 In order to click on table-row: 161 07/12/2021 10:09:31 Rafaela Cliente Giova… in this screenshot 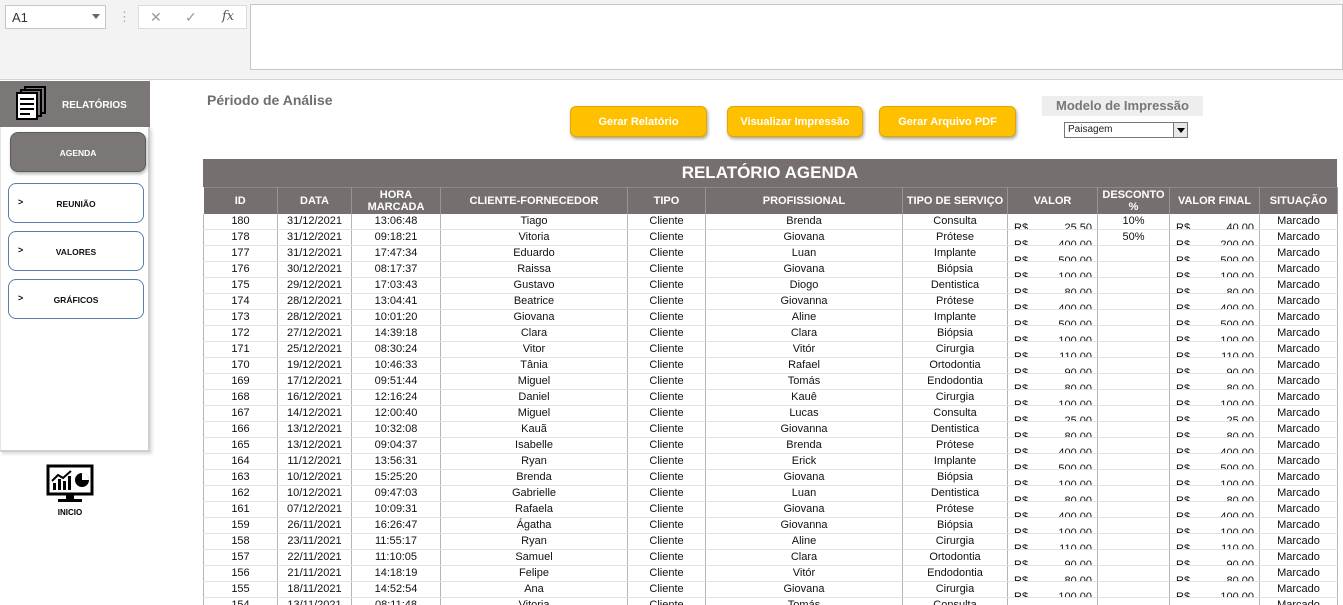, I will do `click(770, 509)`.